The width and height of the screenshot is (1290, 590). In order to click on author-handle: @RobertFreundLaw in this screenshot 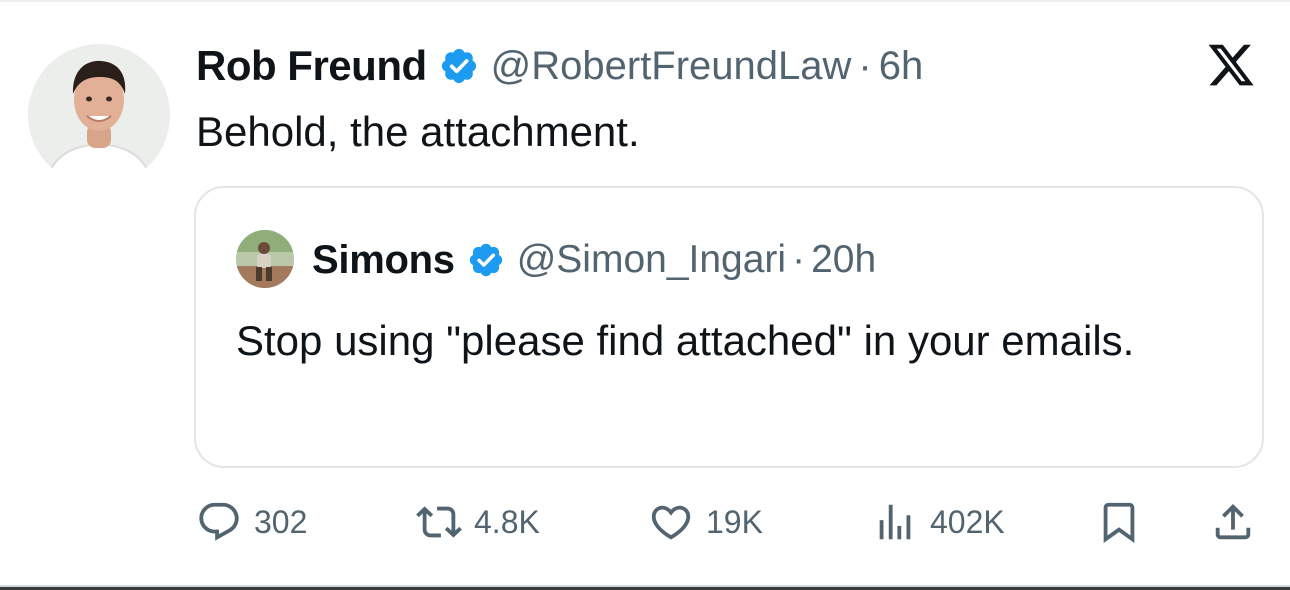, I will do `click(671, 66)`.